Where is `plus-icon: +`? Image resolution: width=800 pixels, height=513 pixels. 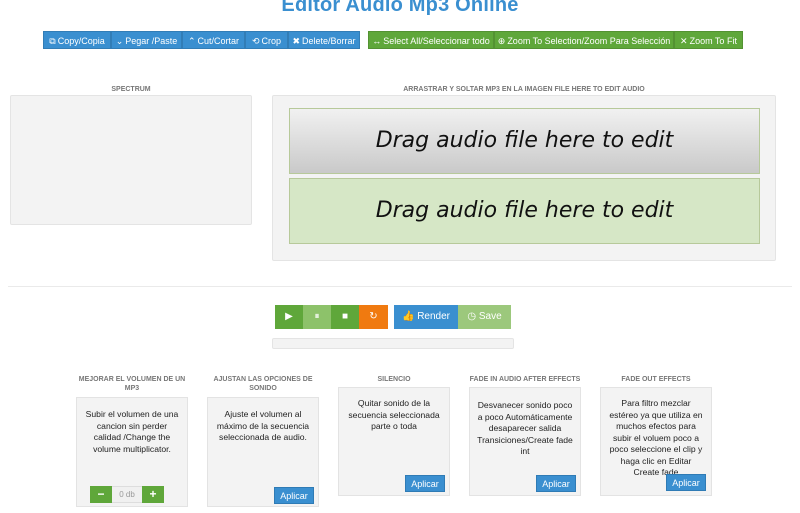
plus-icon: + is located at coordinates (153, 494).